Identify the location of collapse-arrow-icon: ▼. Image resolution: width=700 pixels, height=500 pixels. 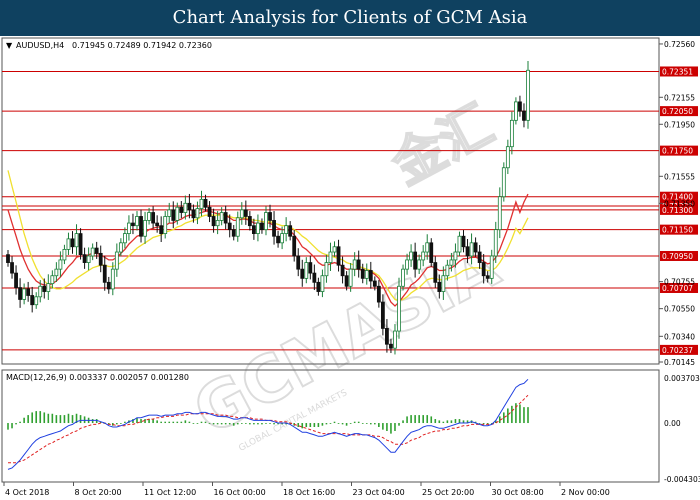
(9, 45).